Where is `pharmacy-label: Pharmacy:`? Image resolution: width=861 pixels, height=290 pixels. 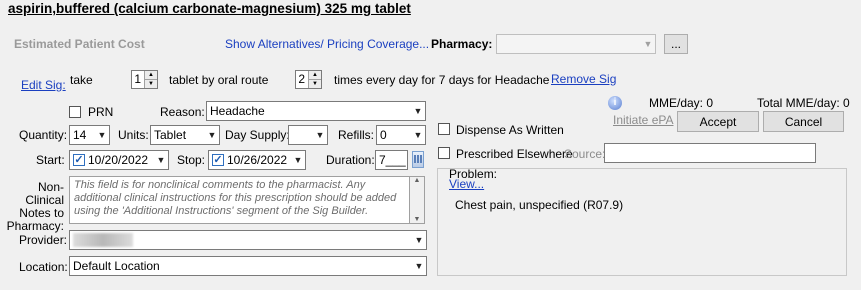 pharmacy-label: Pharmacy: is located at coordinates (462, 44).